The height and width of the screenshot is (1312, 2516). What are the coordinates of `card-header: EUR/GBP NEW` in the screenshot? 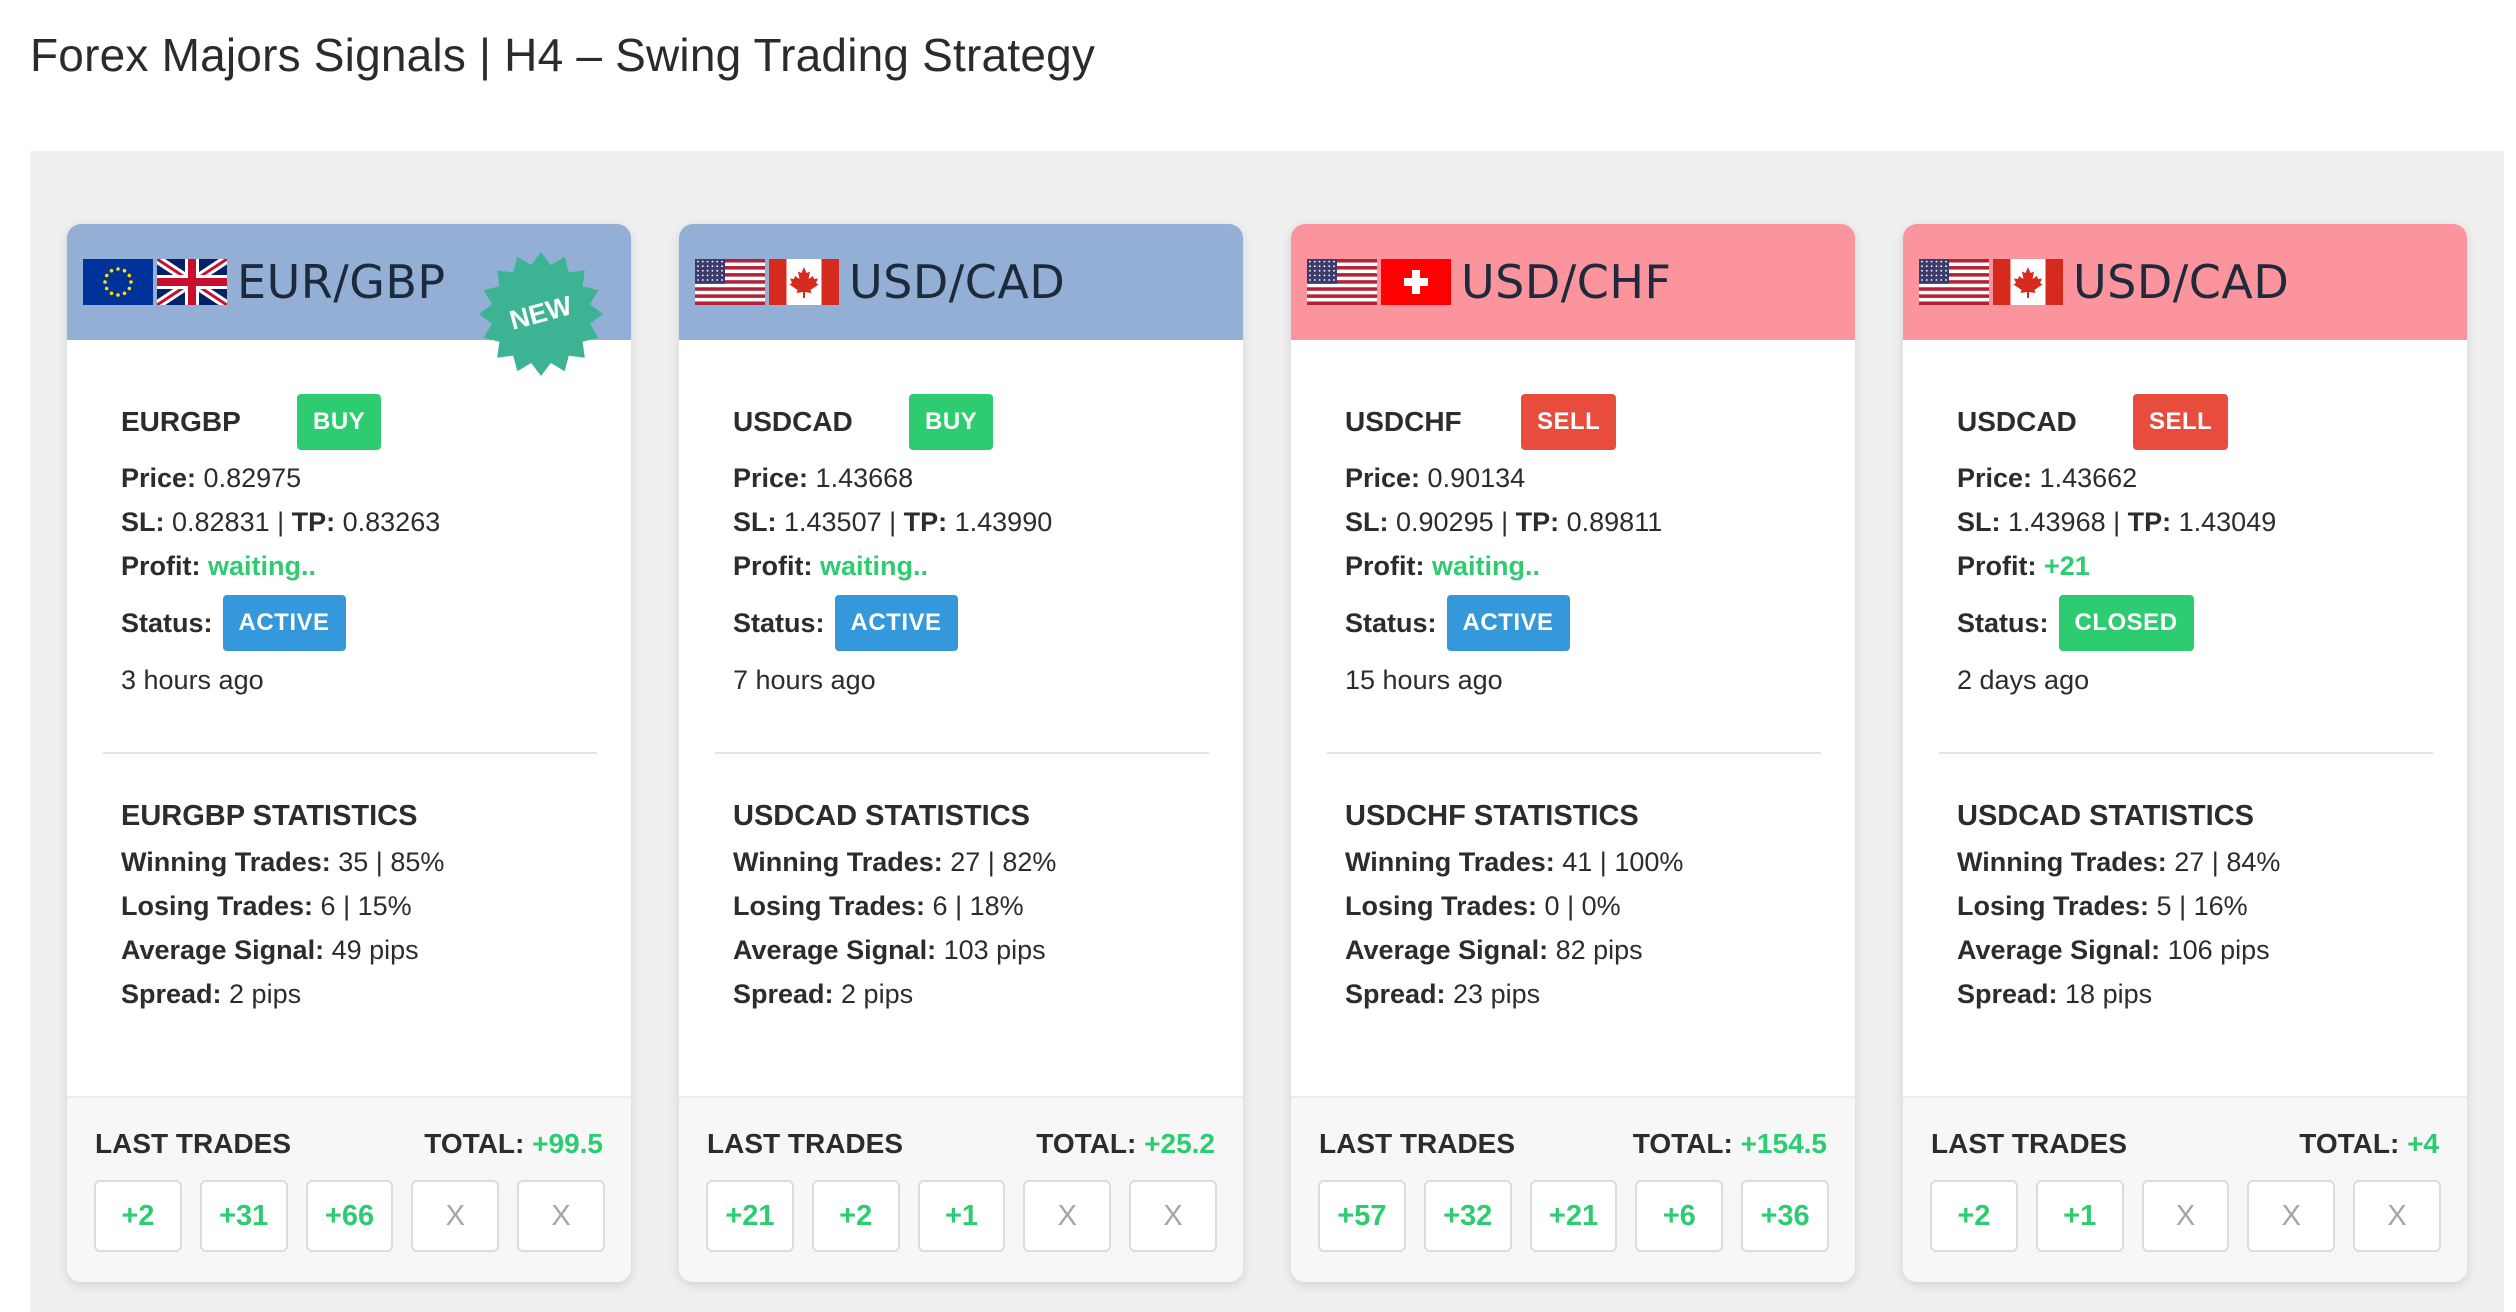 It's located at (349, 300).